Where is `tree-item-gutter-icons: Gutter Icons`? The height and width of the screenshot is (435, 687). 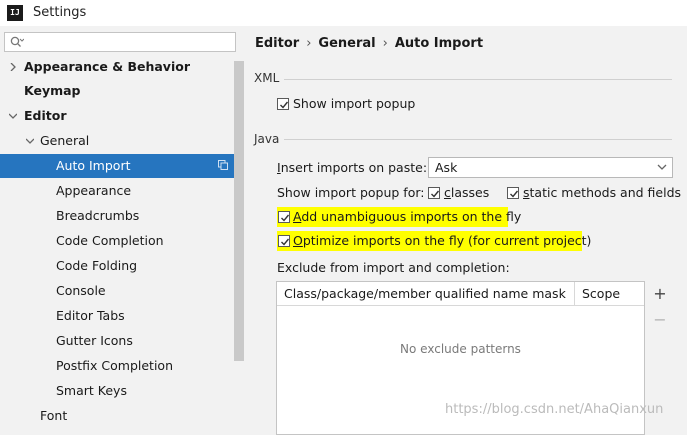 tree-item-gutter-icons: Gutter Icons is located at coordinates (117, 341).